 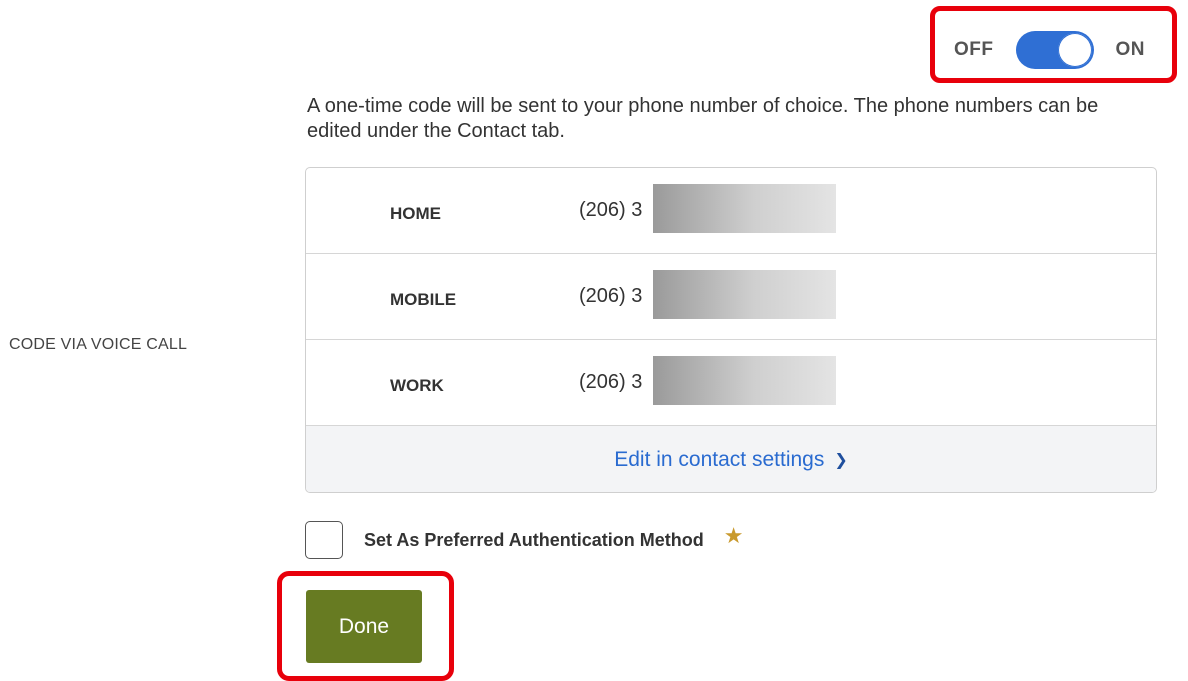 I want to click on toggle-knob, so click(x=1074, y=50).